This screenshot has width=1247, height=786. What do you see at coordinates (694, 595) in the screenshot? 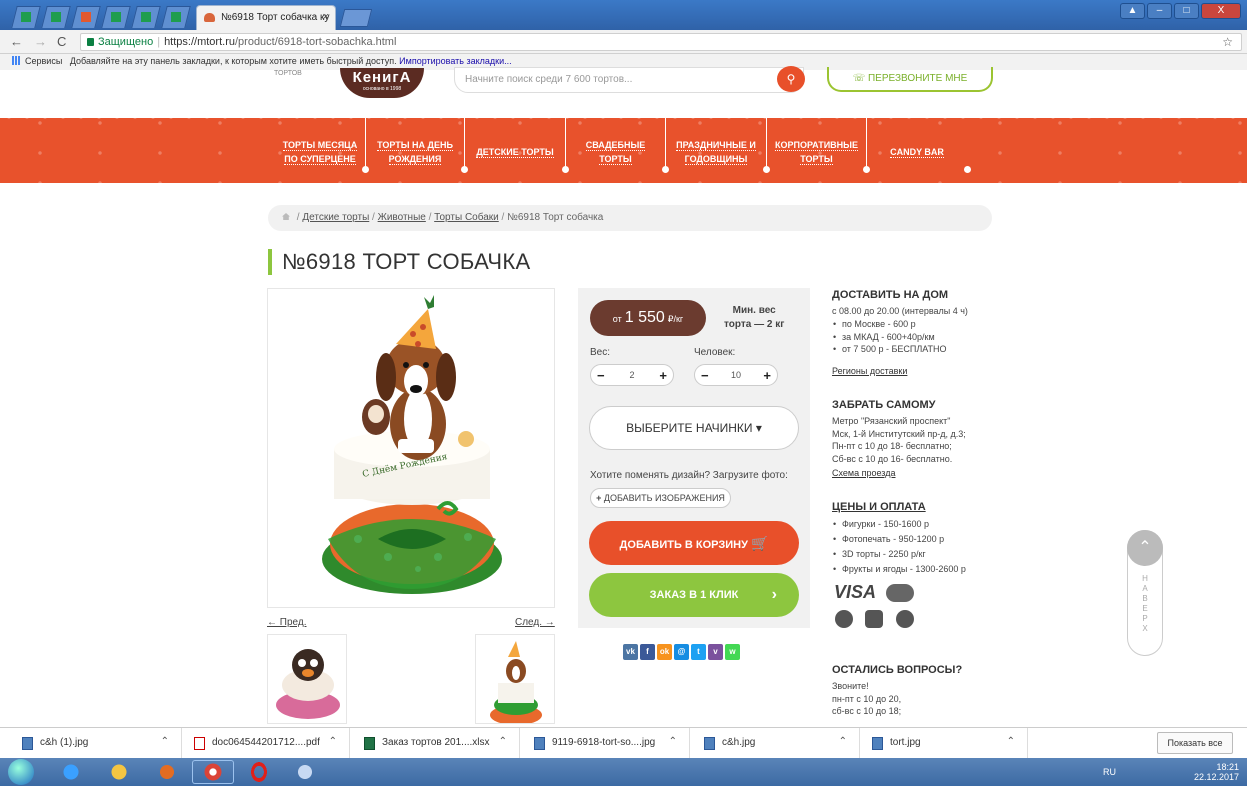
I see `one-click-order-button: ЗАКАЗ В 1 КЛИК ›` at bounding box center [694, 595].